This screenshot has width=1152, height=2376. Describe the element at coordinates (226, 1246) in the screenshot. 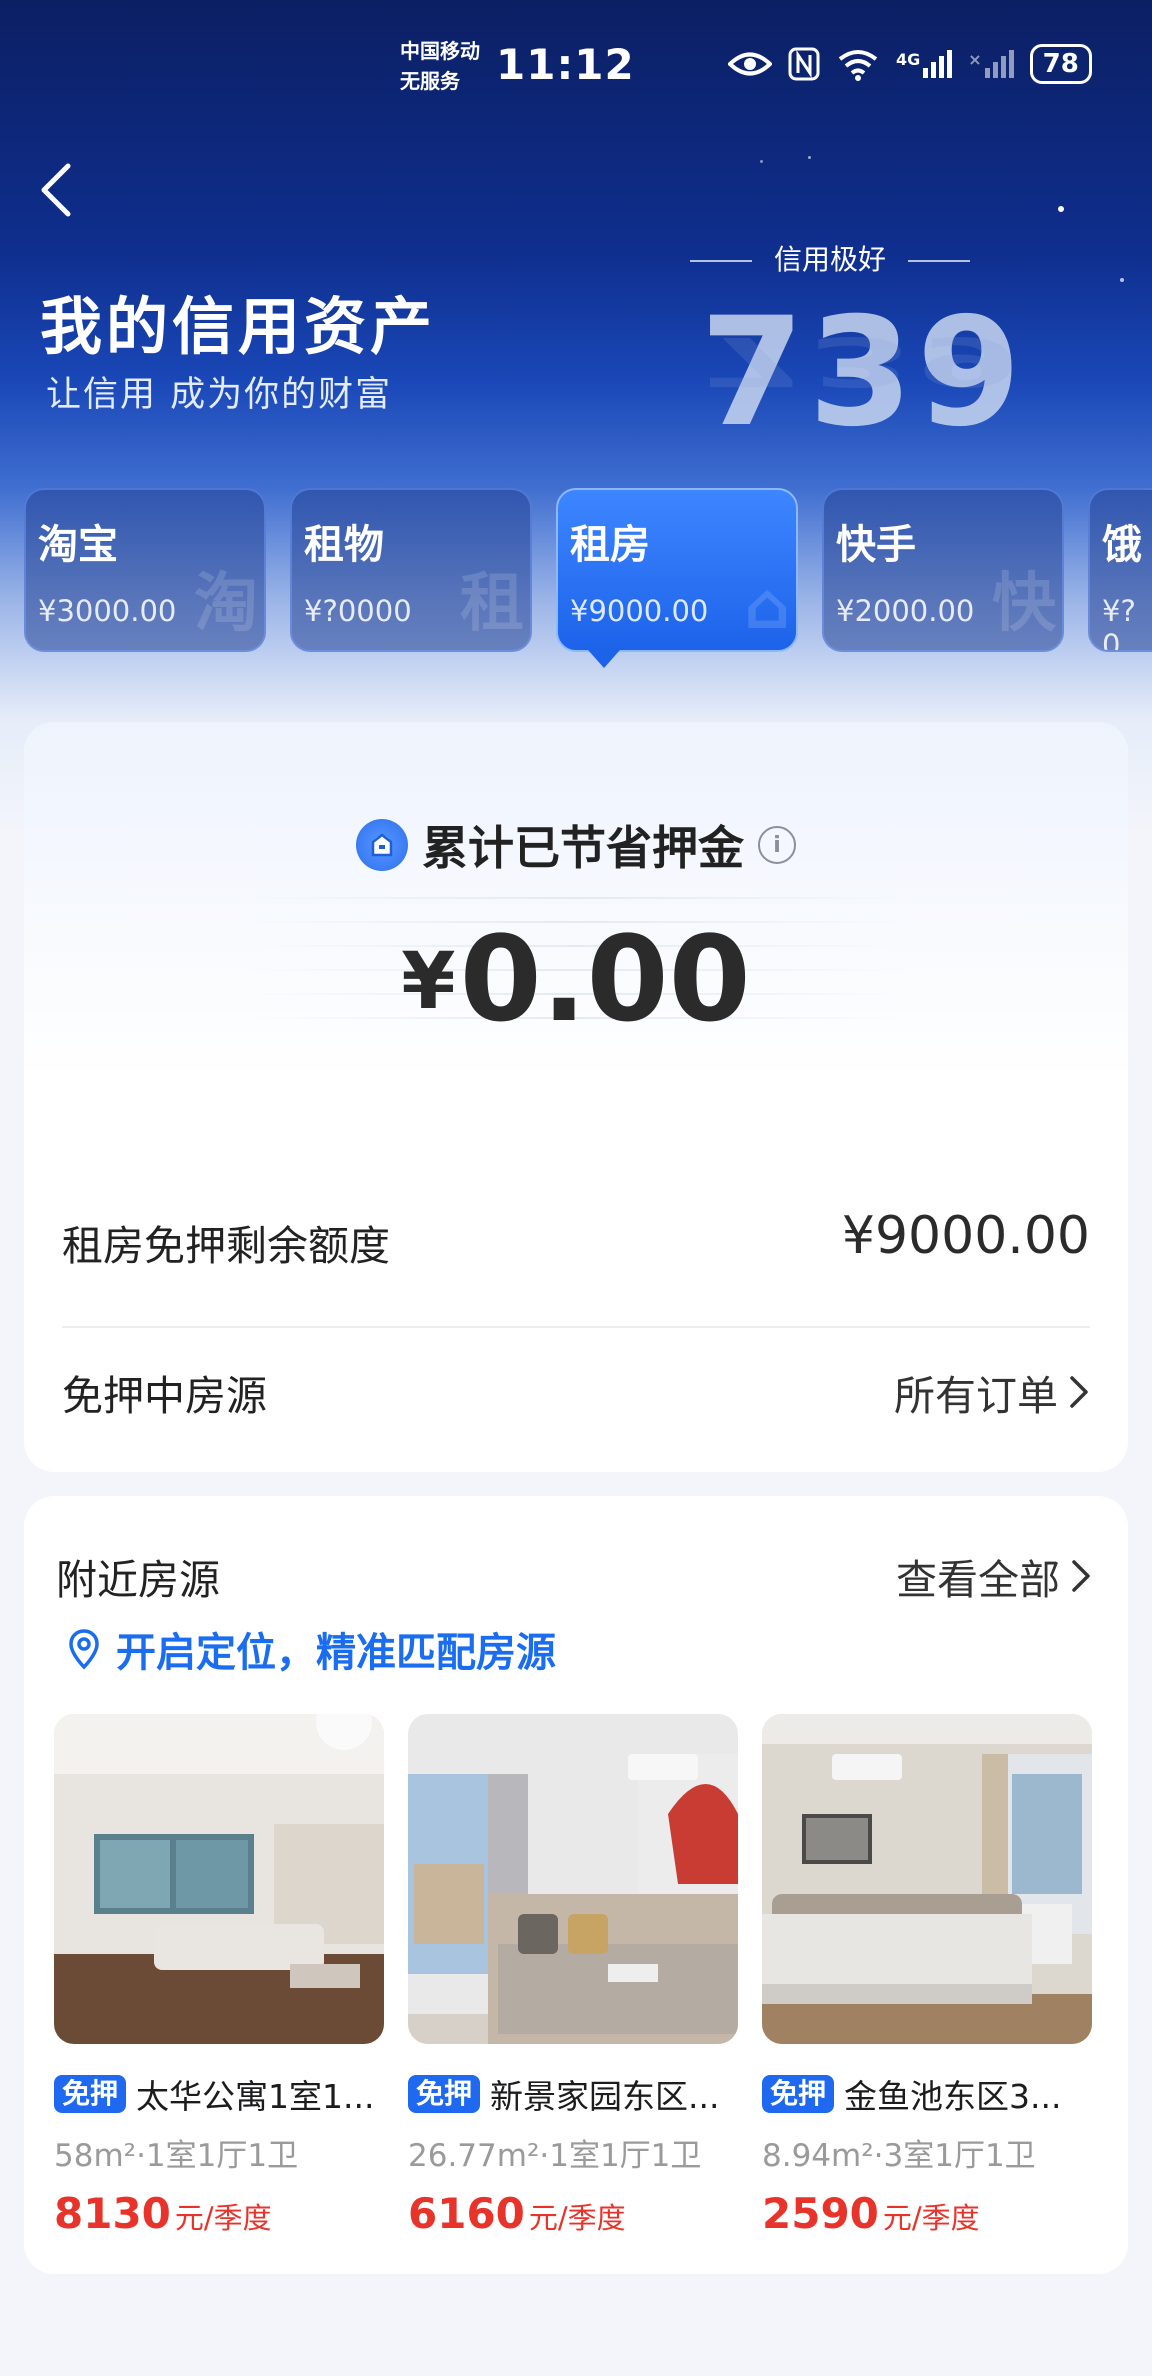

I see `quota-label: 租房免押剩余额度` at that location.